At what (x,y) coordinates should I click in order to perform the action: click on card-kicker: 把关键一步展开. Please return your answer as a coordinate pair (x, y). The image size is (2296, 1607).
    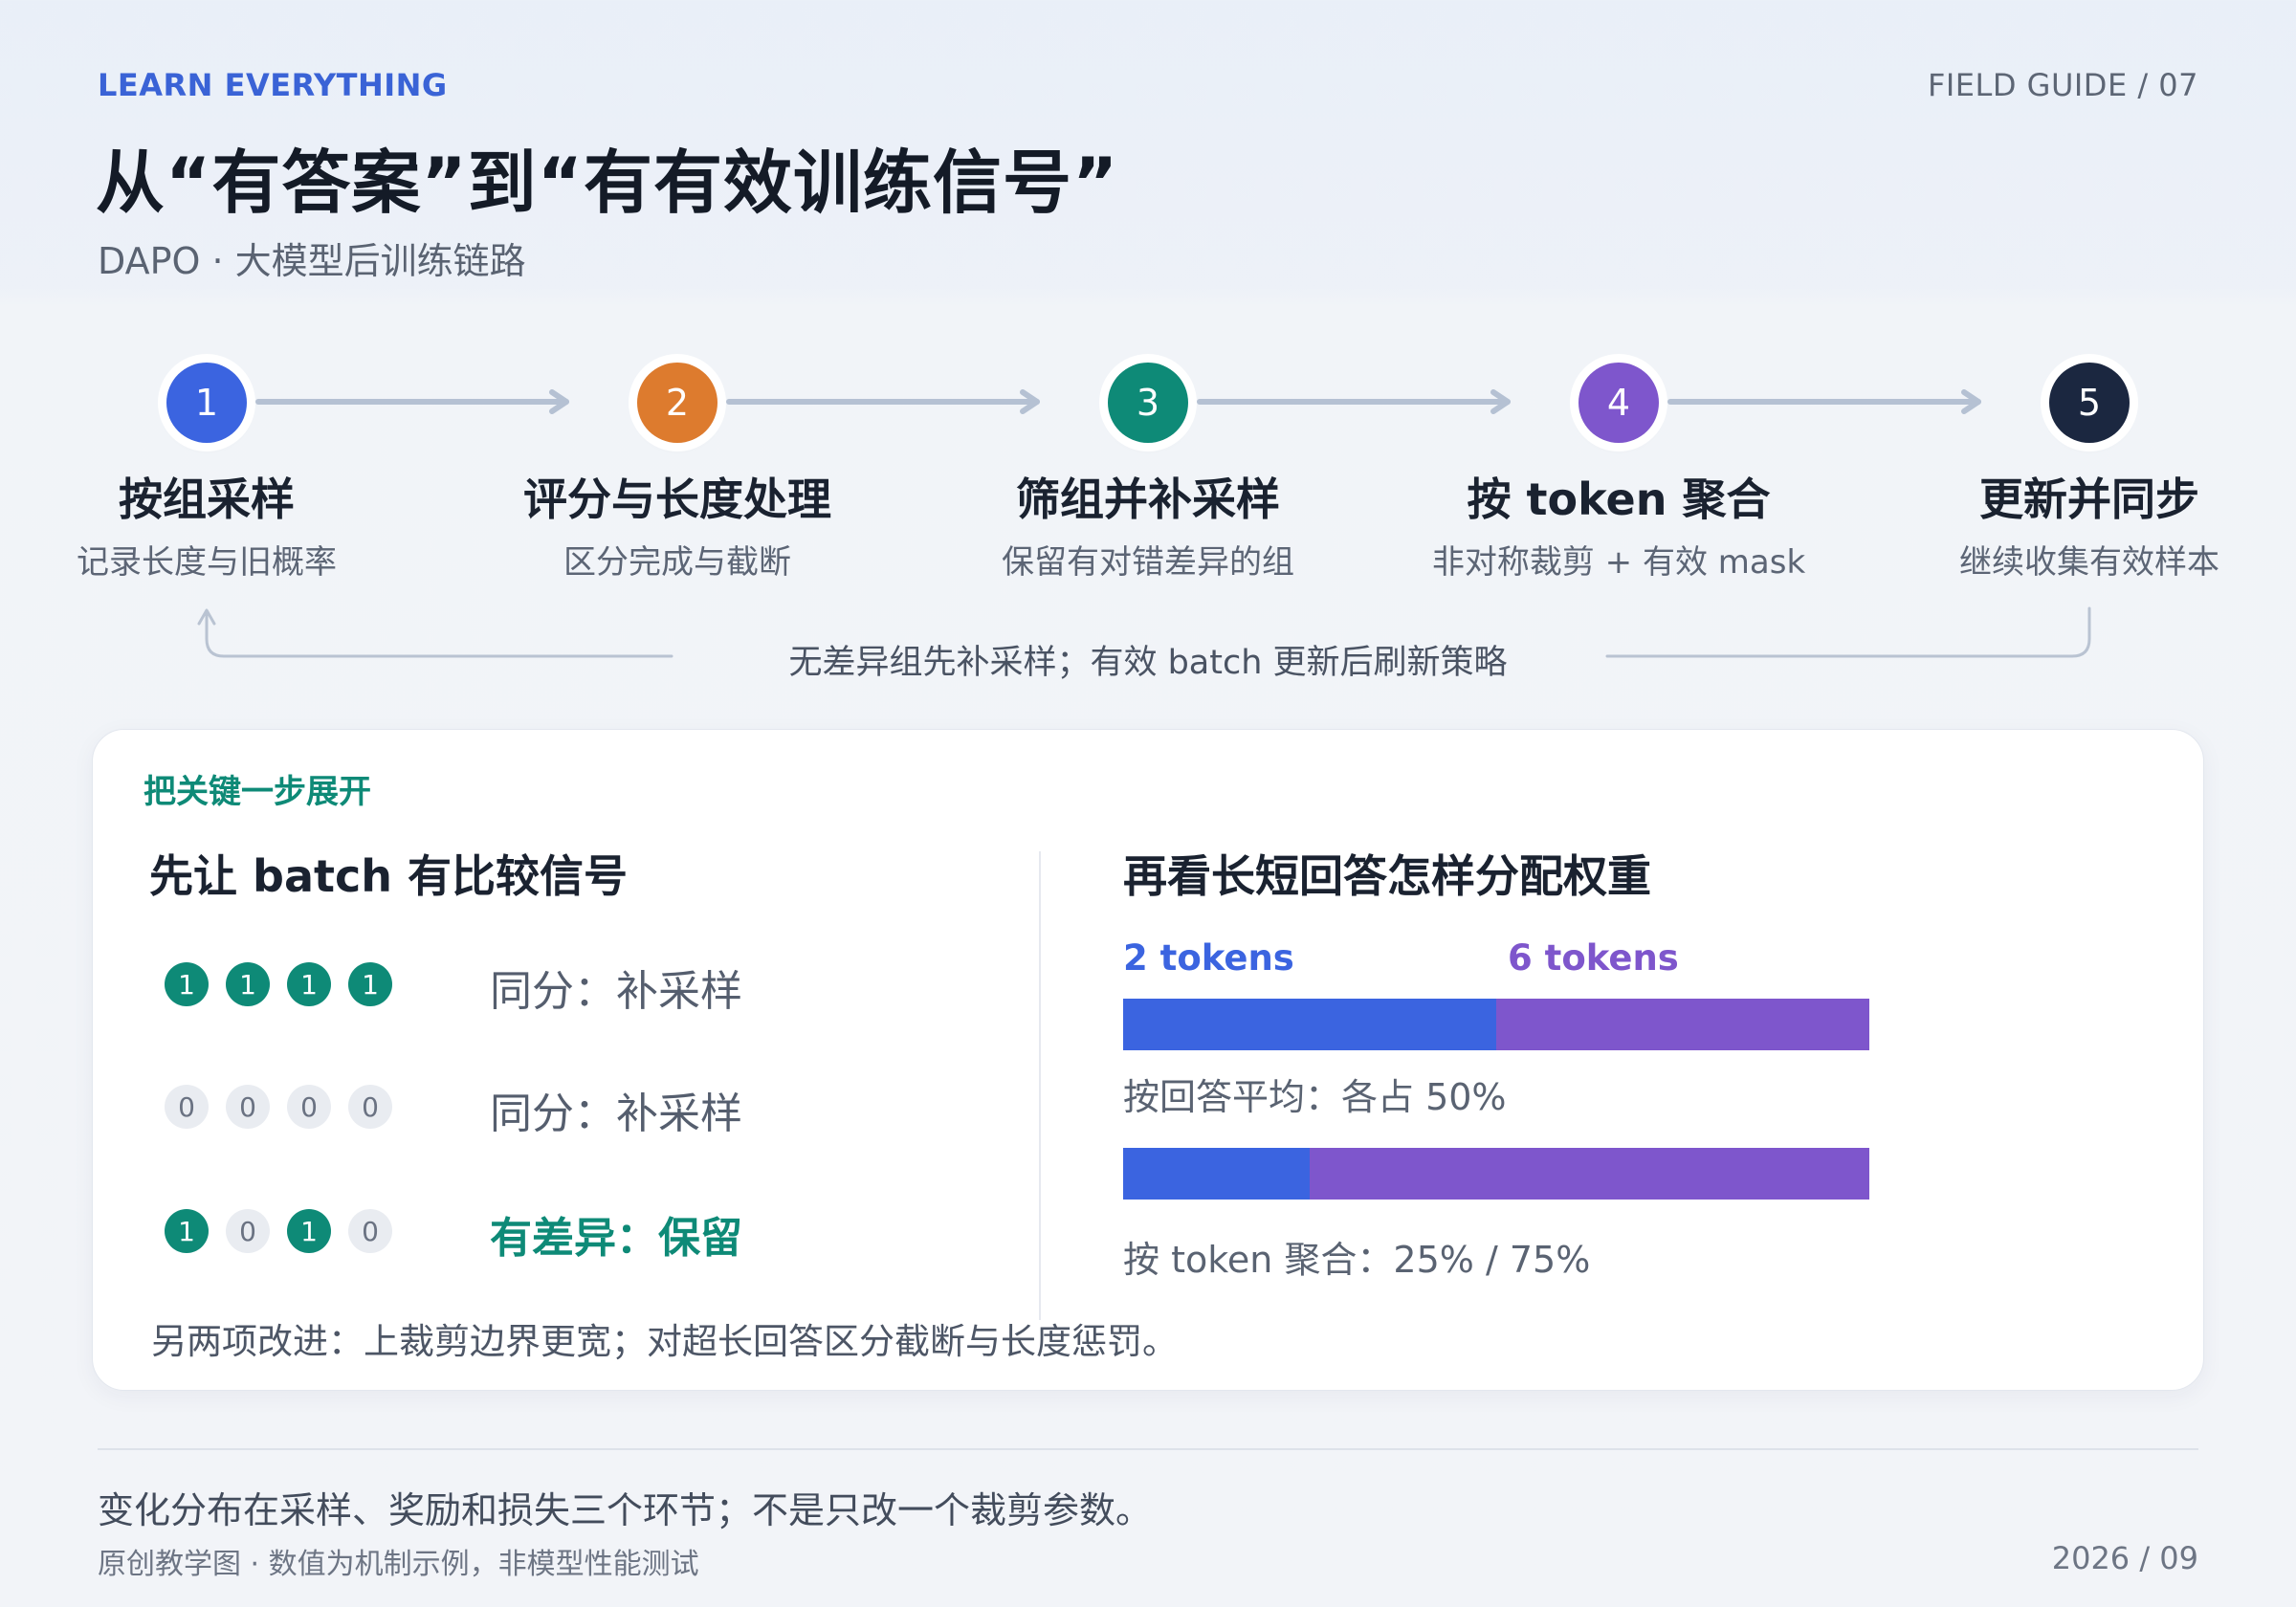
    Looking at the image, I should click on (258, 792).